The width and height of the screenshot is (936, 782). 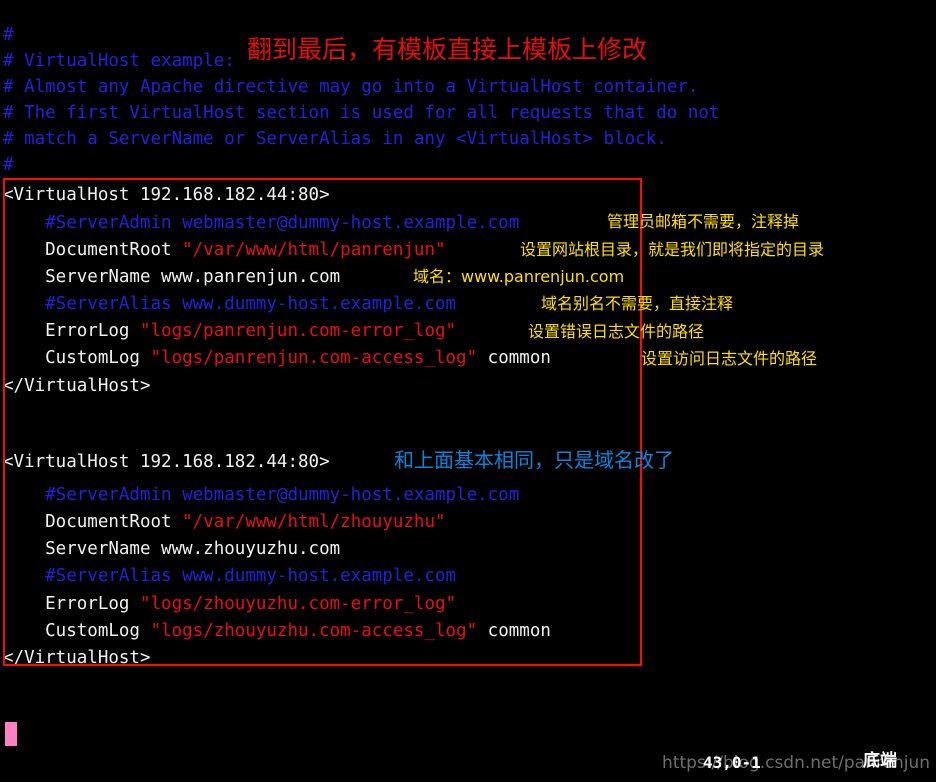 I want to click on terminal-text-segment: ServerName www.zhouyuzhu.com, so click(x=172, y=549).